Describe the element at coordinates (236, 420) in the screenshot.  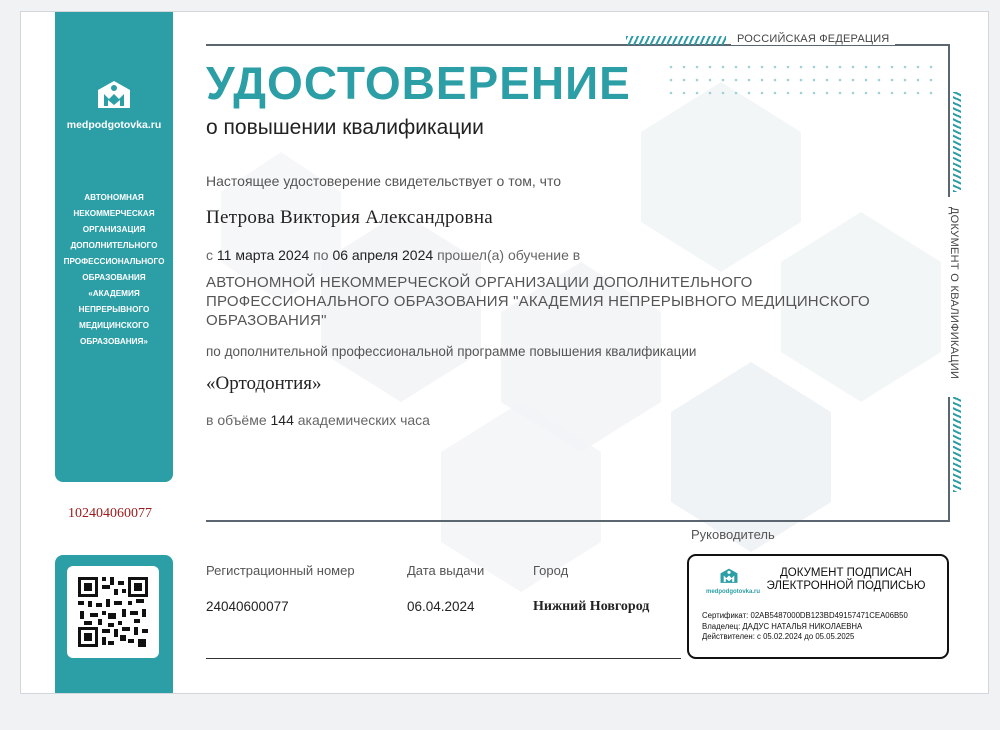
I see `volume-prefix: в объёме` at that location.